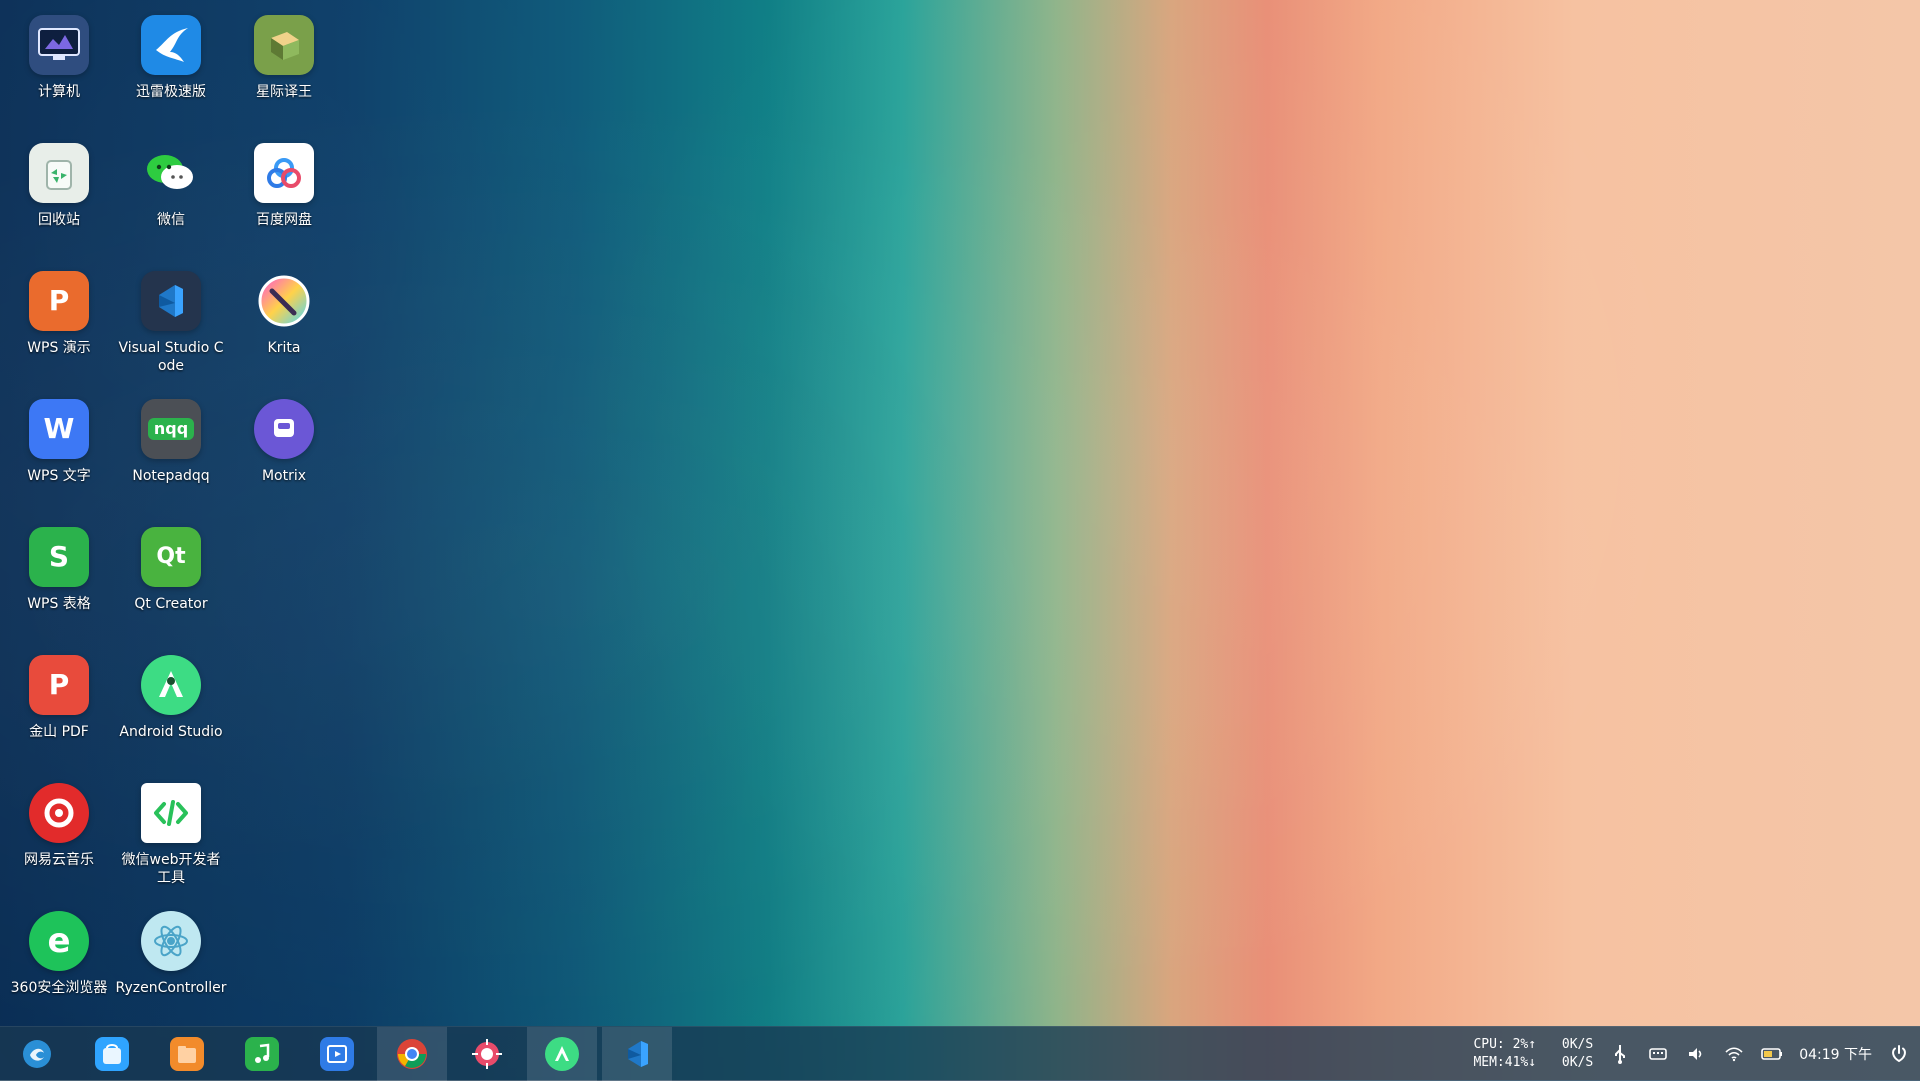  I want to click on usb-icon, so click(1620, 1054).